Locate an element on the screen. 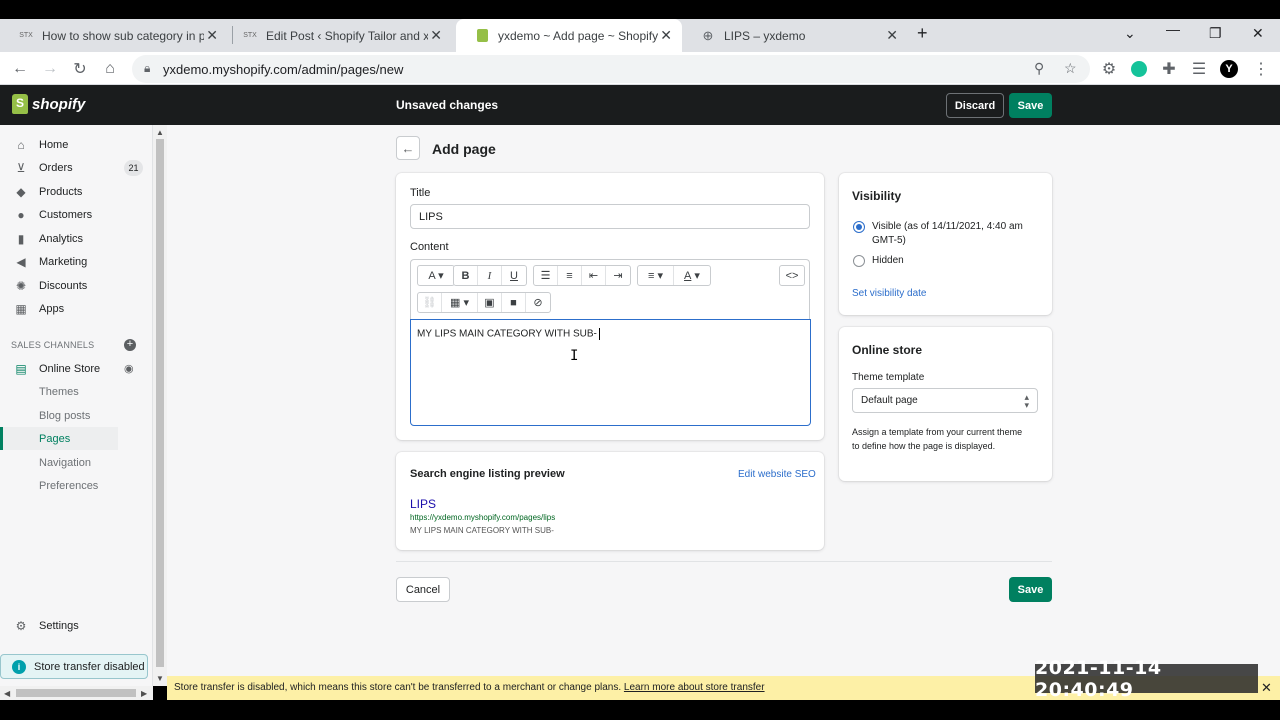  bookmark-star-icon: ☆ is located at coordinates (1070, 68).